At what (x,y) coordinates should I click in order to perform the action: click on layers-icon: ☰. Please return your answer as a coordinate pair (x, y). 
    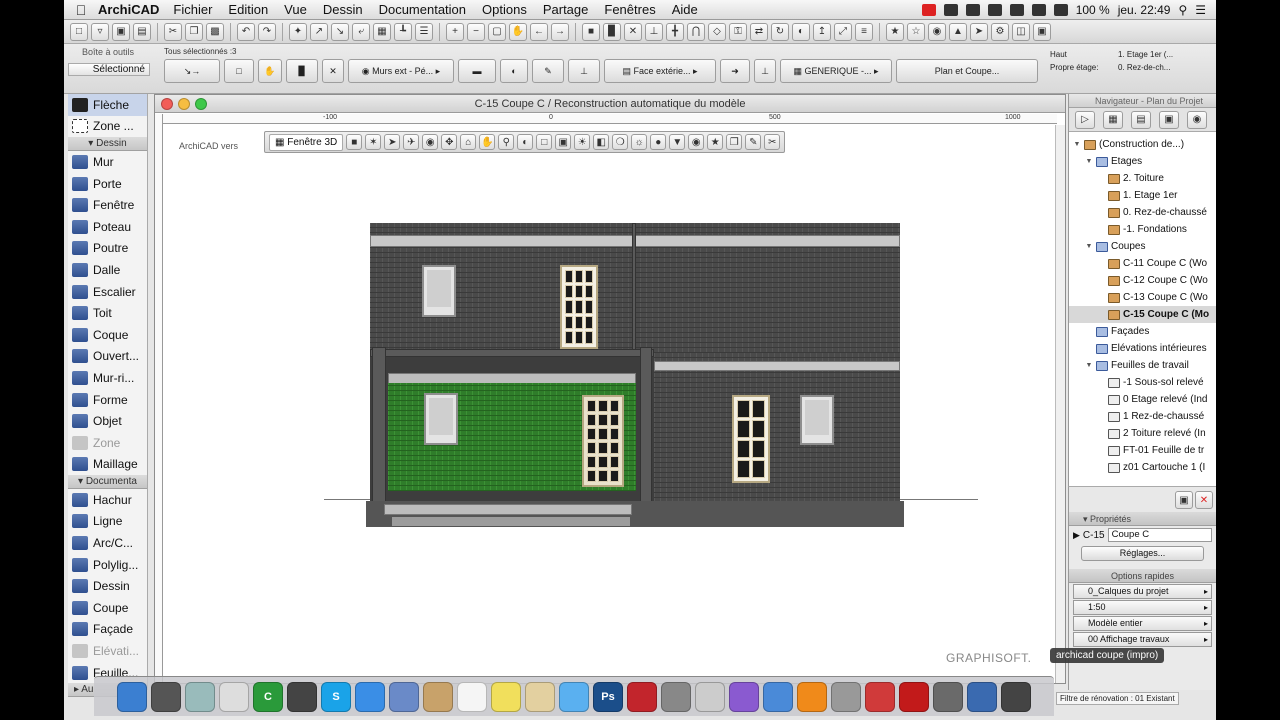
    Looking at the image, I should click on (424, 31).